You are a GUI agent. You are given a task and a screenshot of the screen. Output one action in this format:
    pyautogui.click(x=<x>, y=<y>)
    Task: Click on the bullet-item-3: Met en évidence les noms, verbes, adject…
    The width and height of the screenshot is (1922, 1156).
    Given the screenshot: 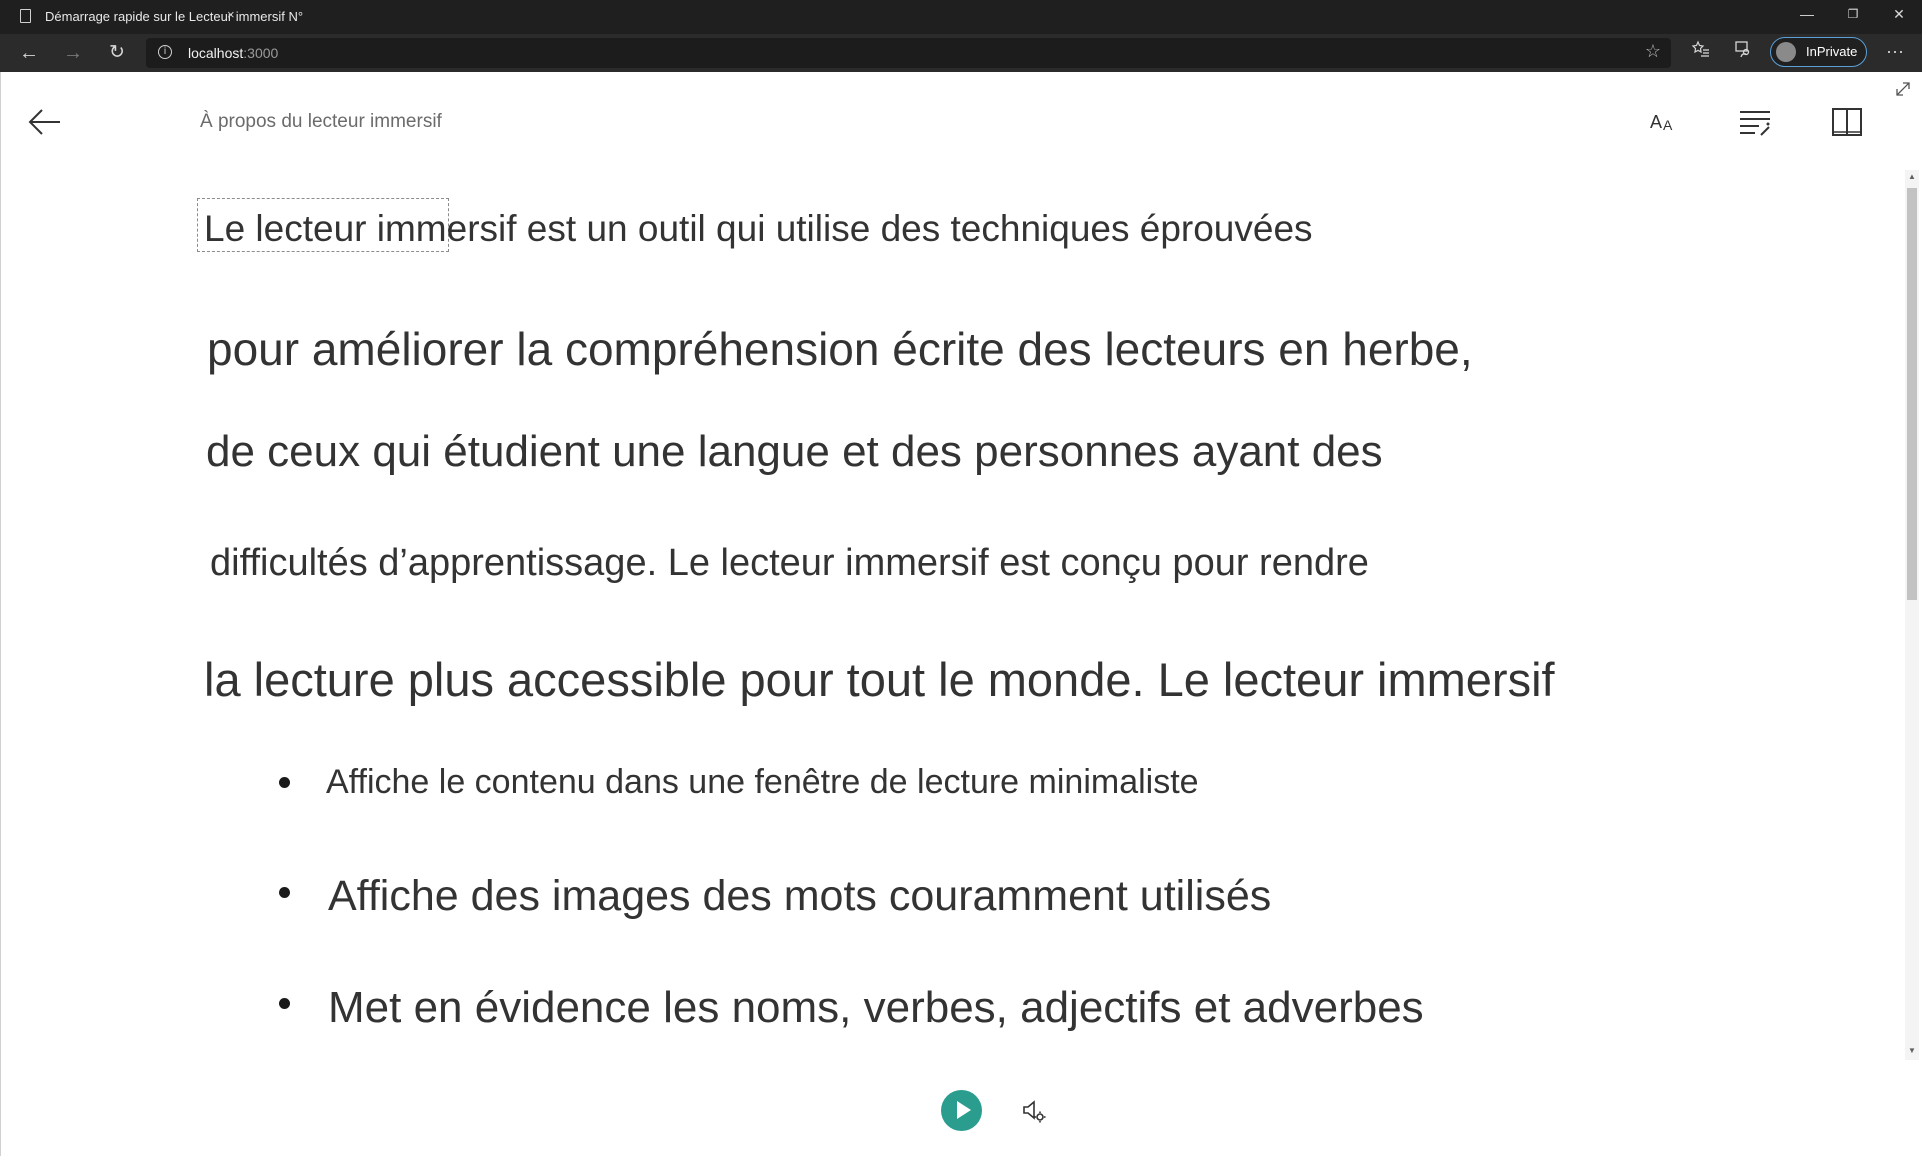 What is the action you would take?
    pyautogui.click(x=876, y=1008)
    